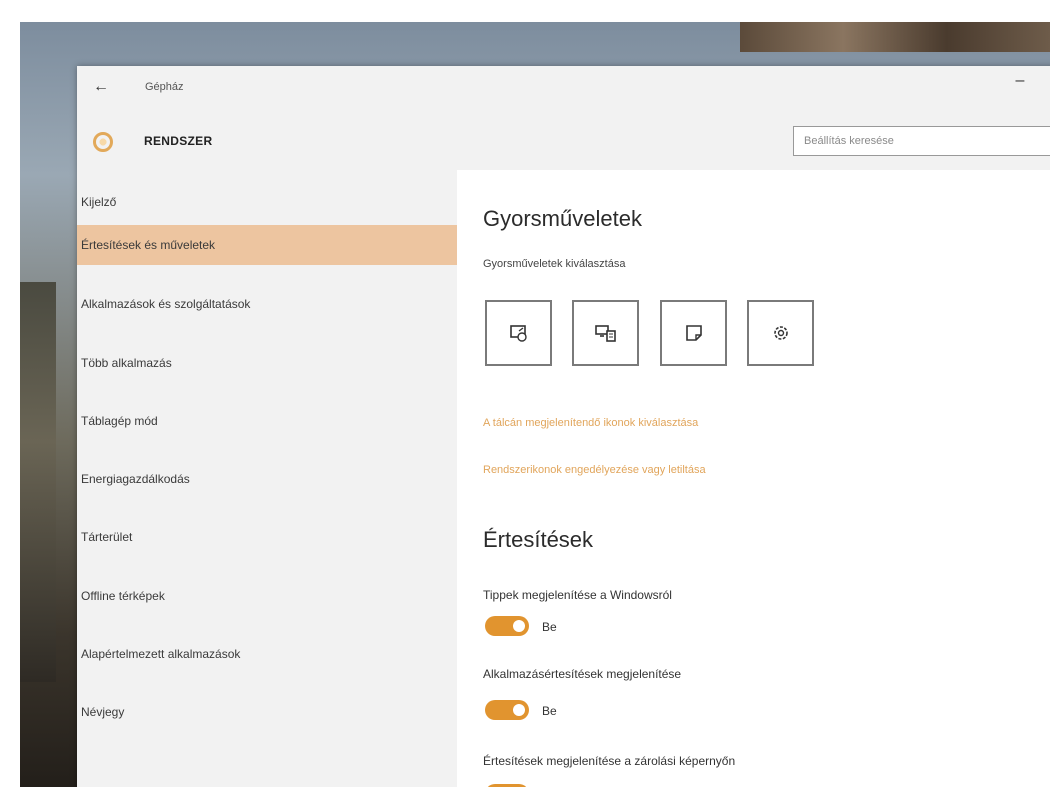 Image resolution: width=1050 pixels, height=787 pixels. What do you see at coordinates (554, 264) in the screenshot?
I see `quick-actions-subheading: Gyorsműveletek kiválasztása` at bounding box center [554, 264].